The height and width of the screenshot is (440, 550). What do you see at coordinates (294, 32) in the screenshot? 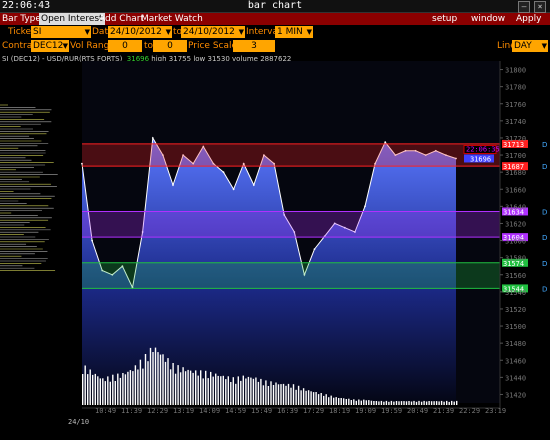
I see `interval-select: 1 MIN ▼` at bounding box center [294, 32].